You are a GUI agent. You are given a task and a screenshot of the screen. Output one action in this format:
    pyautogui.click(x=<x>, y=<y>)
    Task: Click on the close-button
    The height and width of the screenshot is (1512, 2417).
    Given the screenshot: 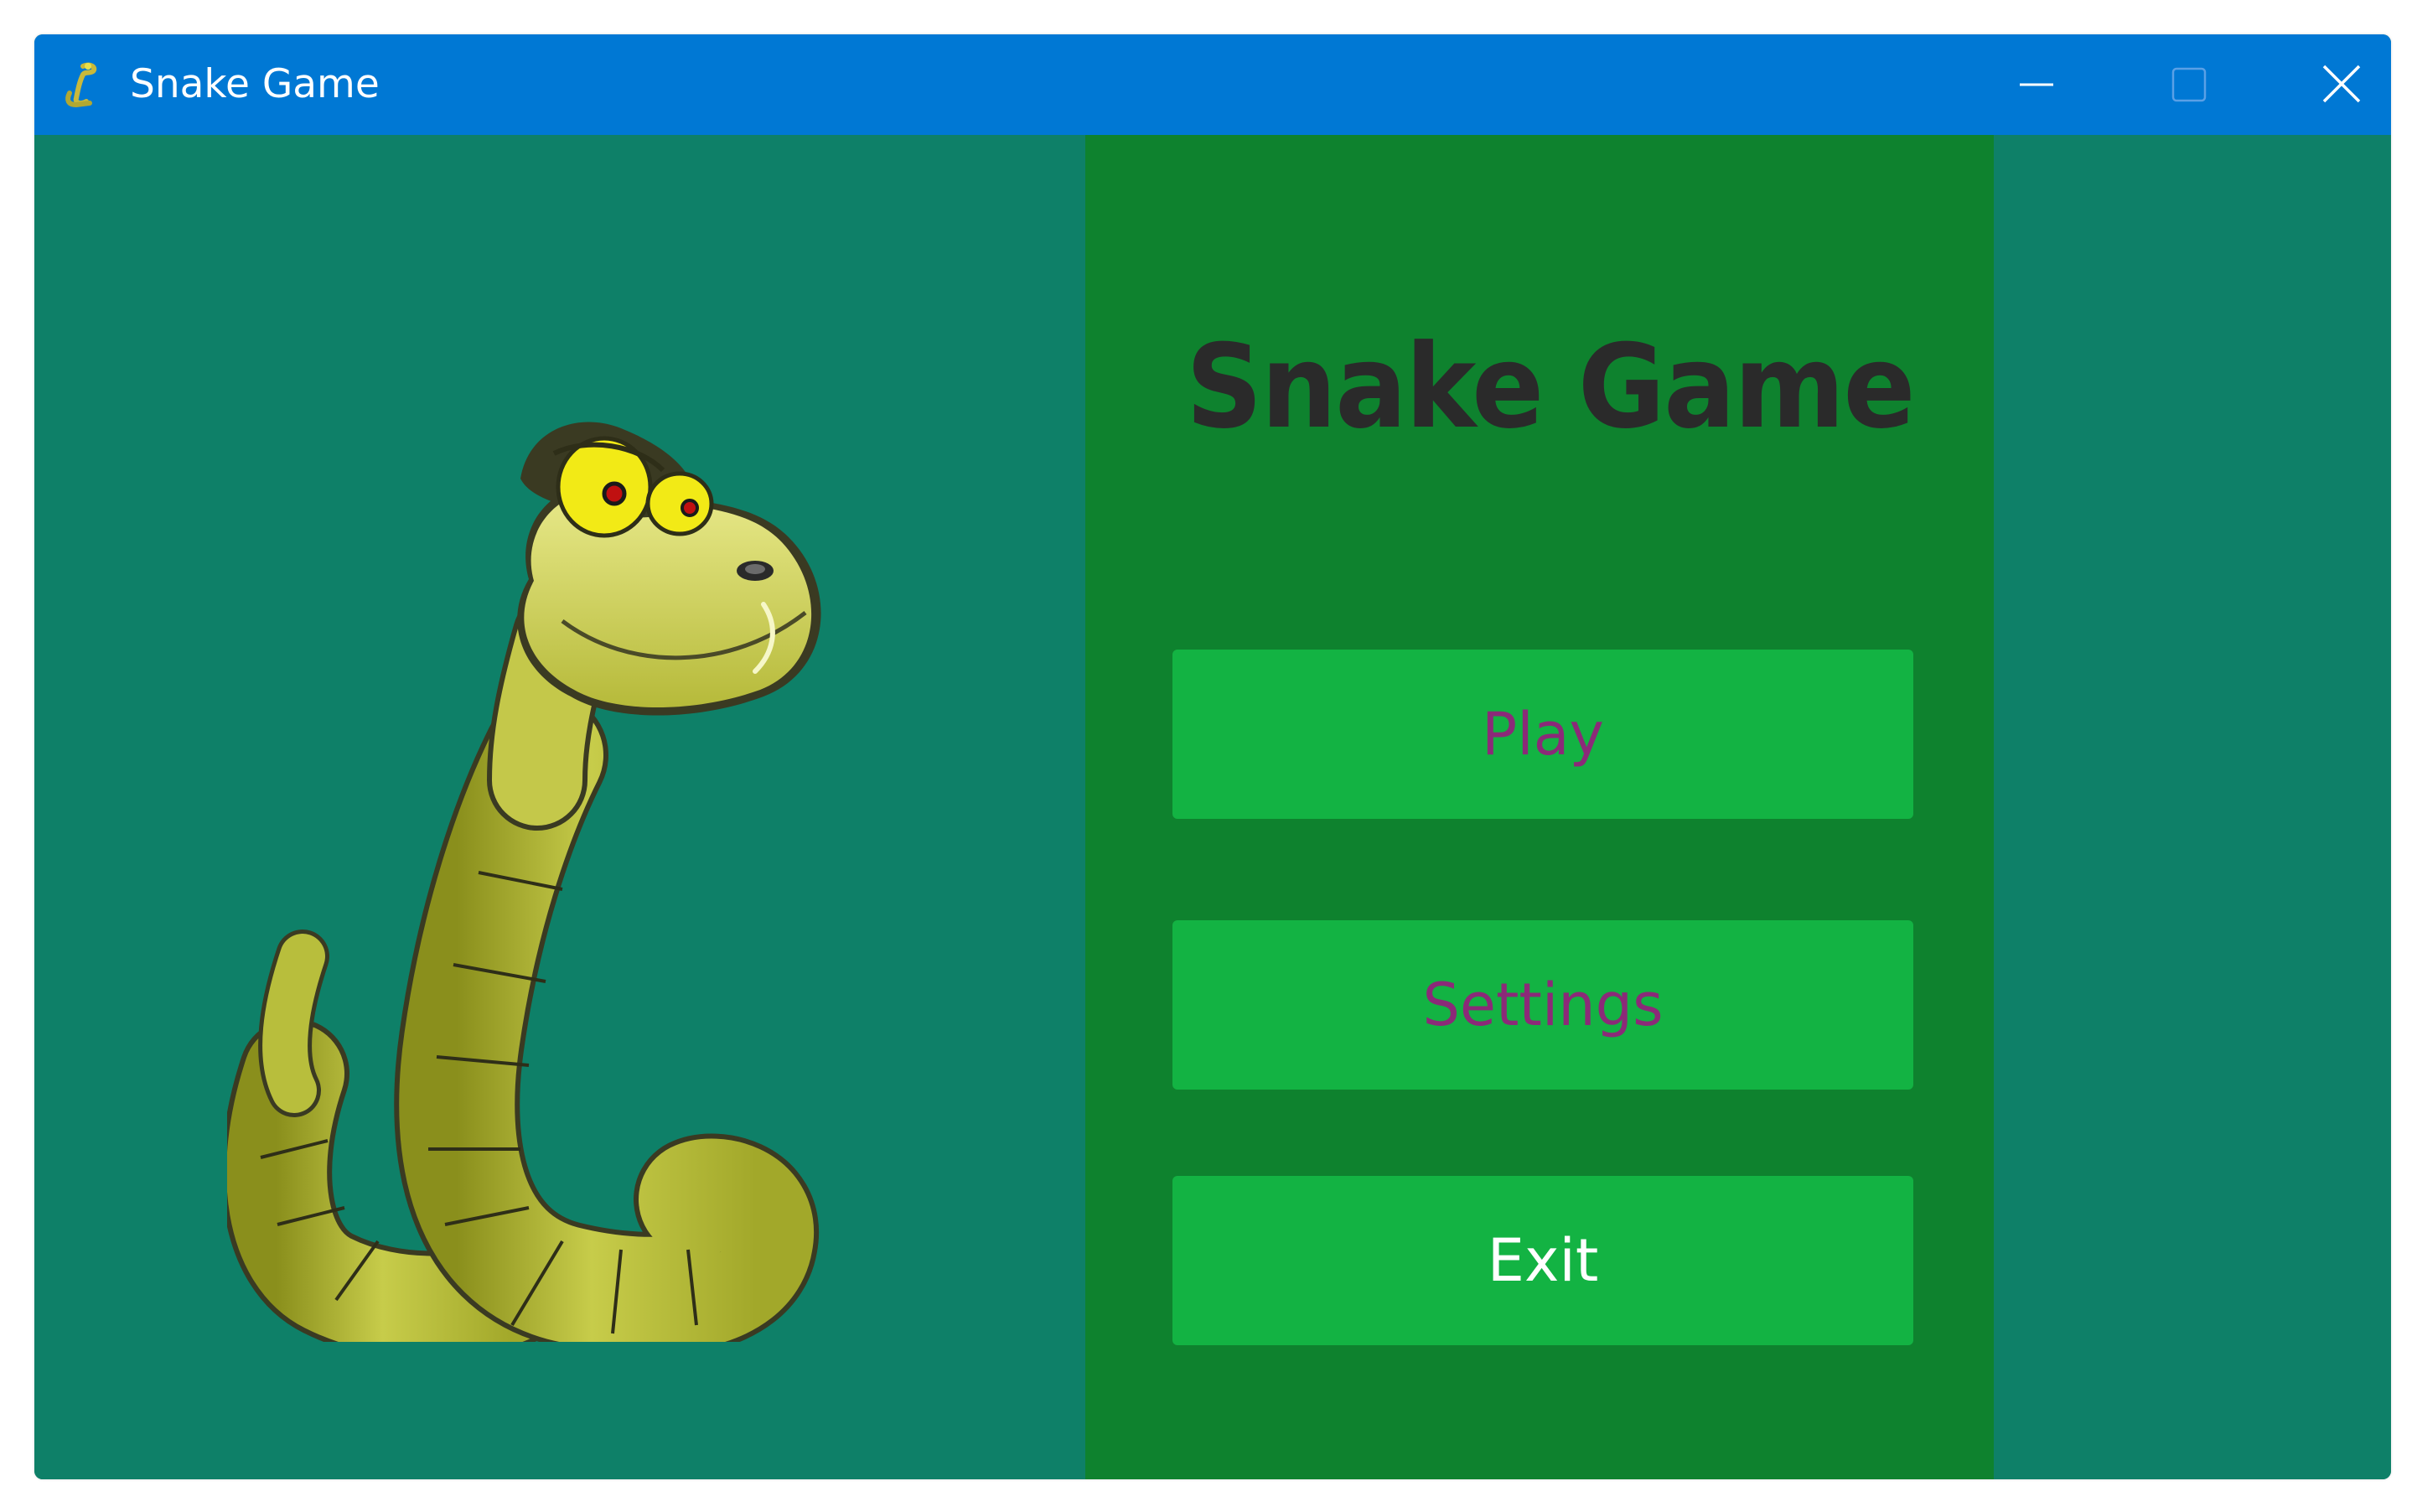 What is the action you would take?
    pyautogui.click(x=2328, y=84)
    